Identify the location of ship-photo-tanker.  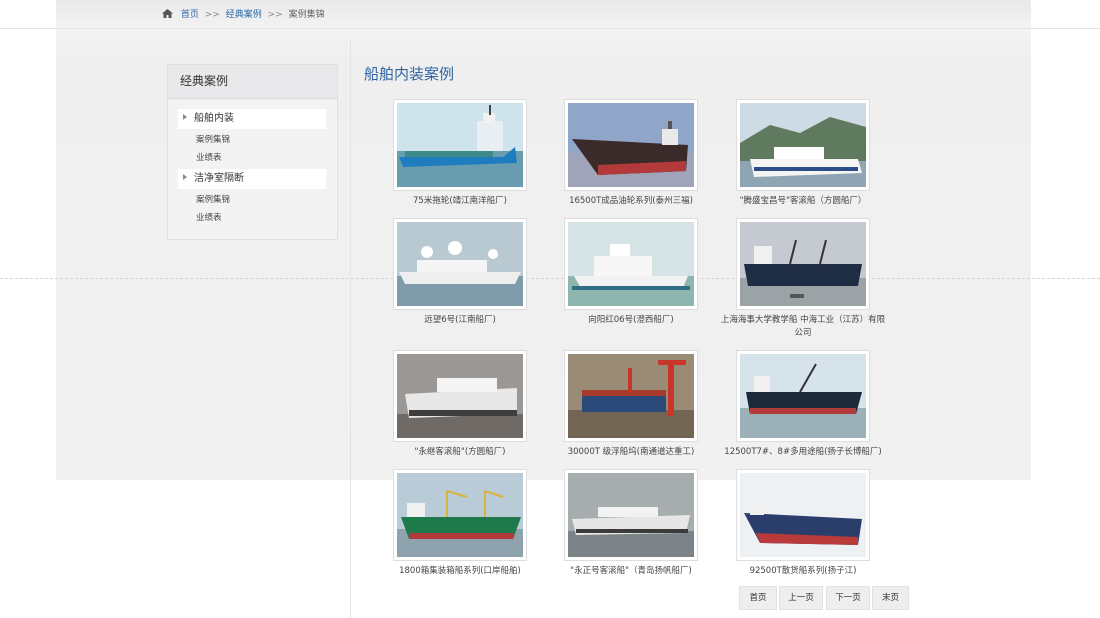
(631, 145).